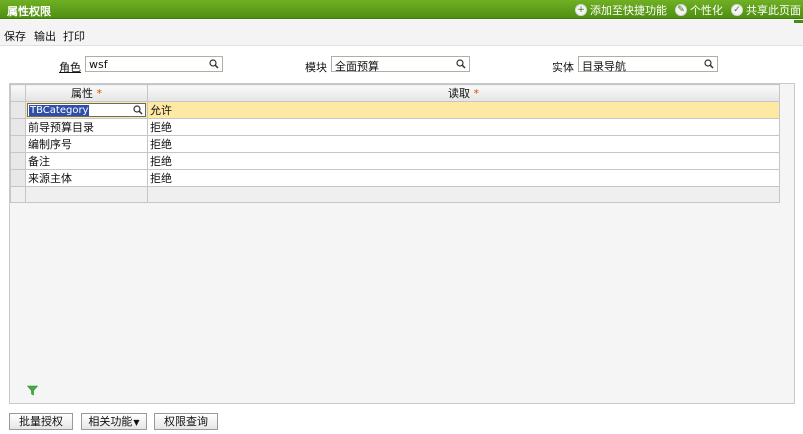 The width and height of the screenshot is (803, 434). What do you see at coordinates (18, 93) in the screenshot?
I see `row-header-corner` at bounding box center [18, 93].